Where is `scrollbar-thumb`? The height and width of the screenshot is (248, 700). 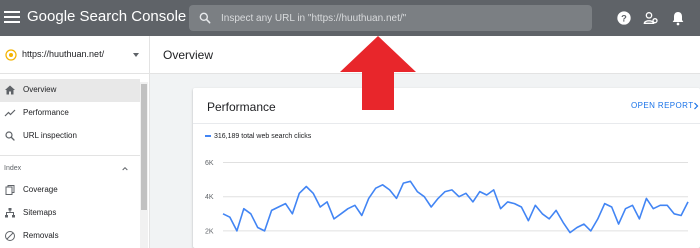
scrollbar-thumb is located at coordinates (144, 147).